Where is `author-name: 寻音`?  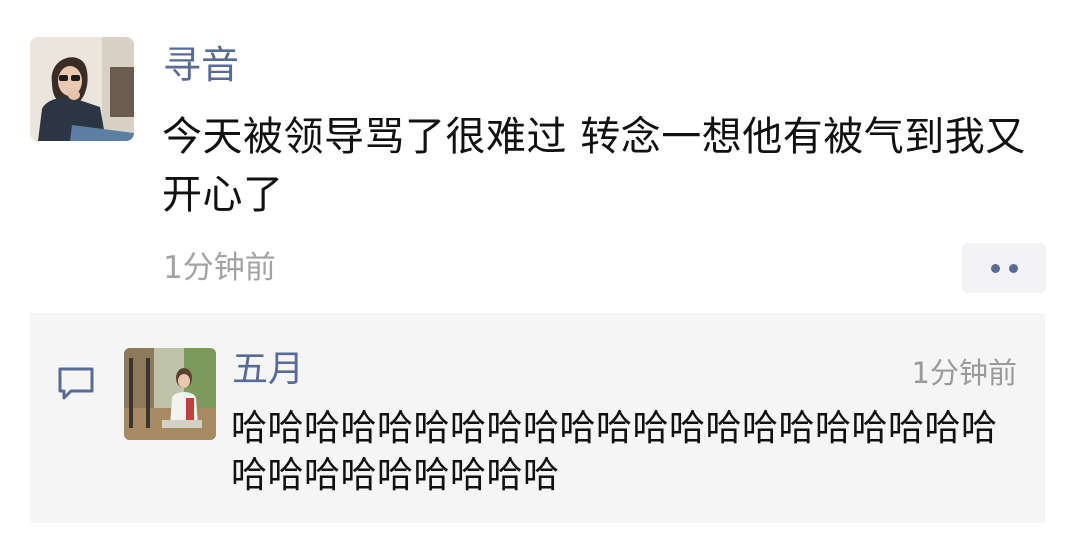 author-name: 寻音 is located at coordinates (201, 65).